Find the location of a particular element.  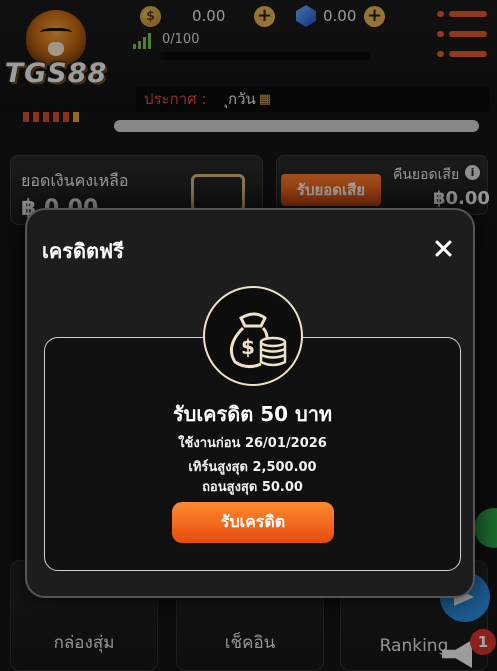

money-bag-svg: $ is located at coordinates (258, 340).